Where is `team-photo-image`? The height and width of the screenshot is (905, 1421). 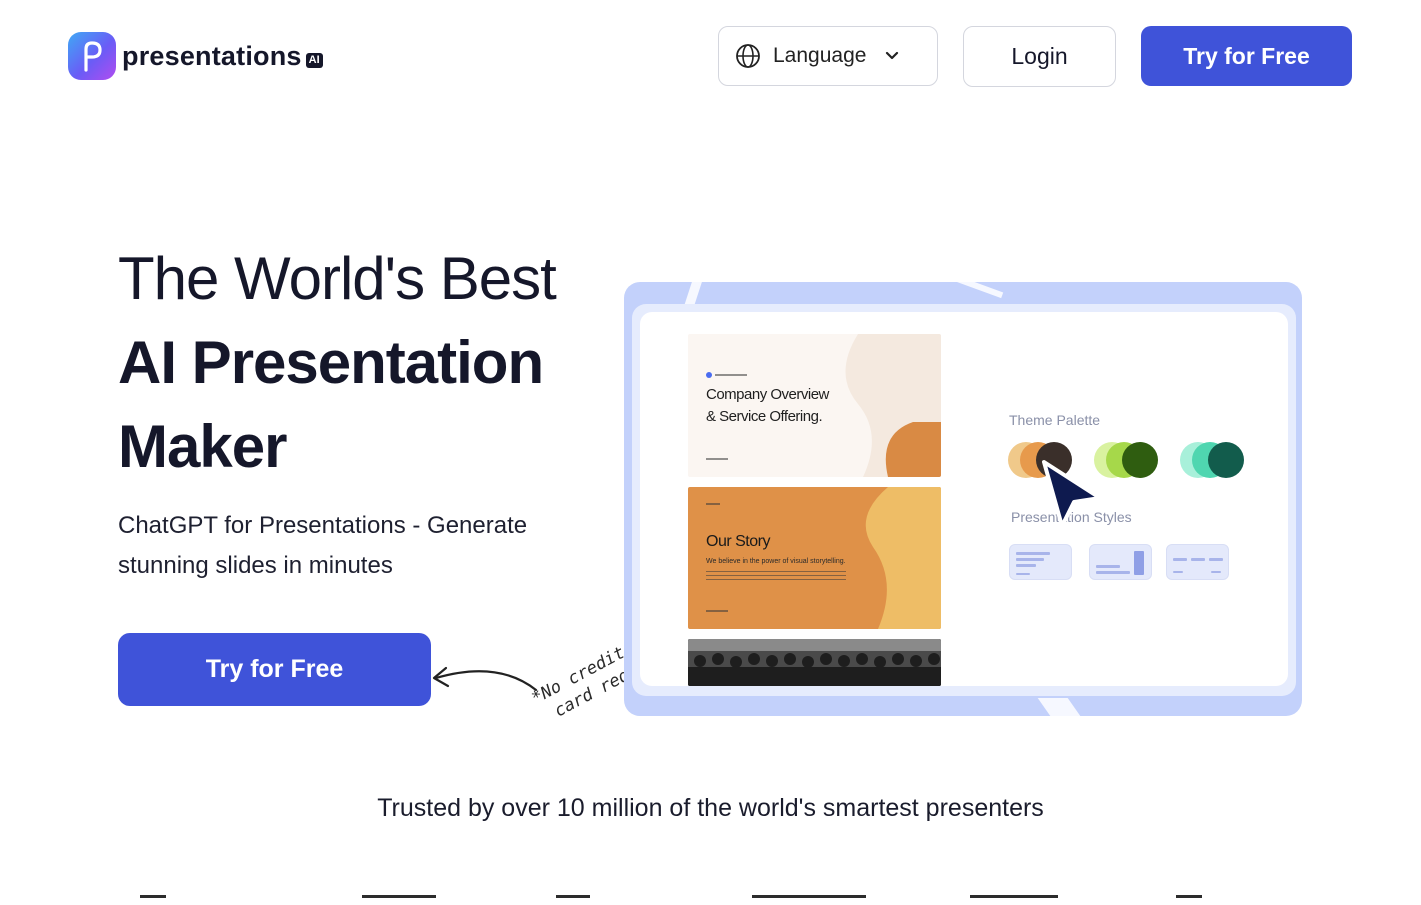
team-photo-image is located at coordinates (814, 662).